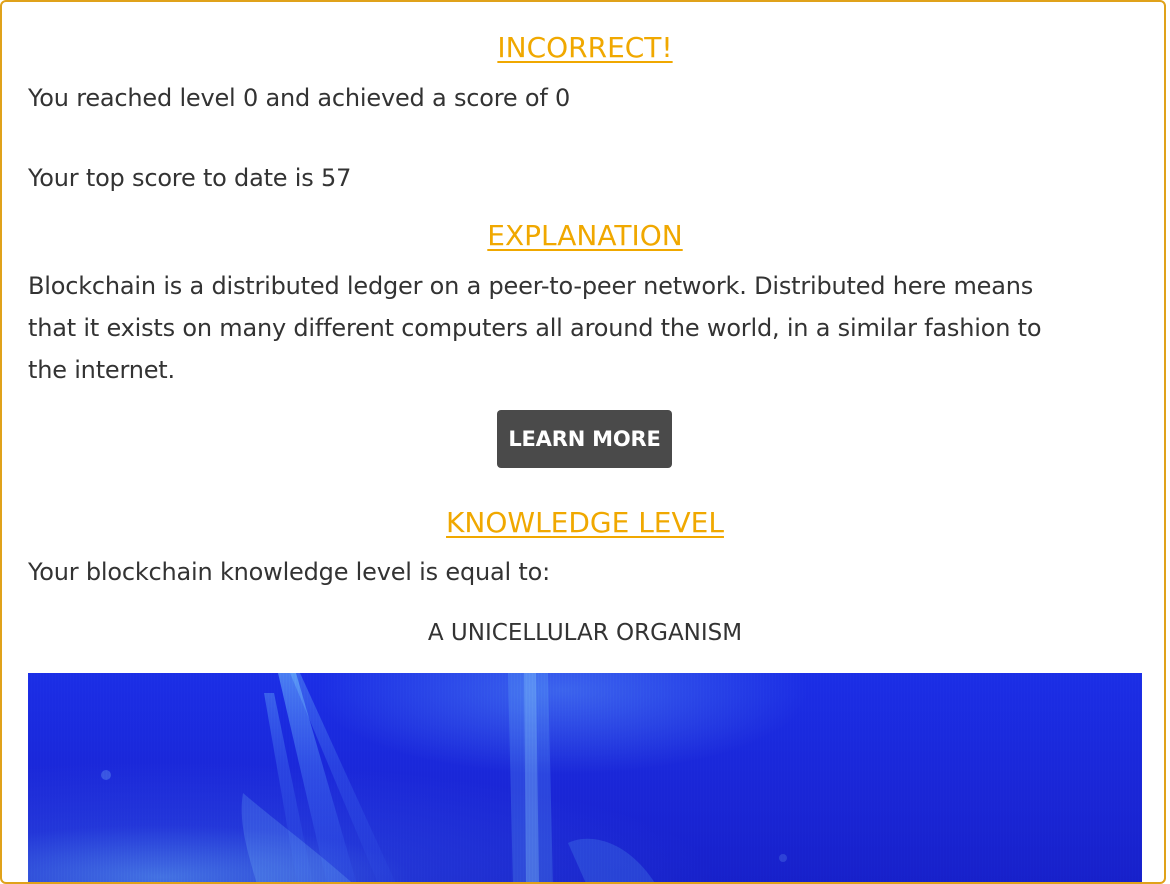 This screenshot has height=884, width=1170. I want to click on explanation-line-3: the internet., so click(101, 370).